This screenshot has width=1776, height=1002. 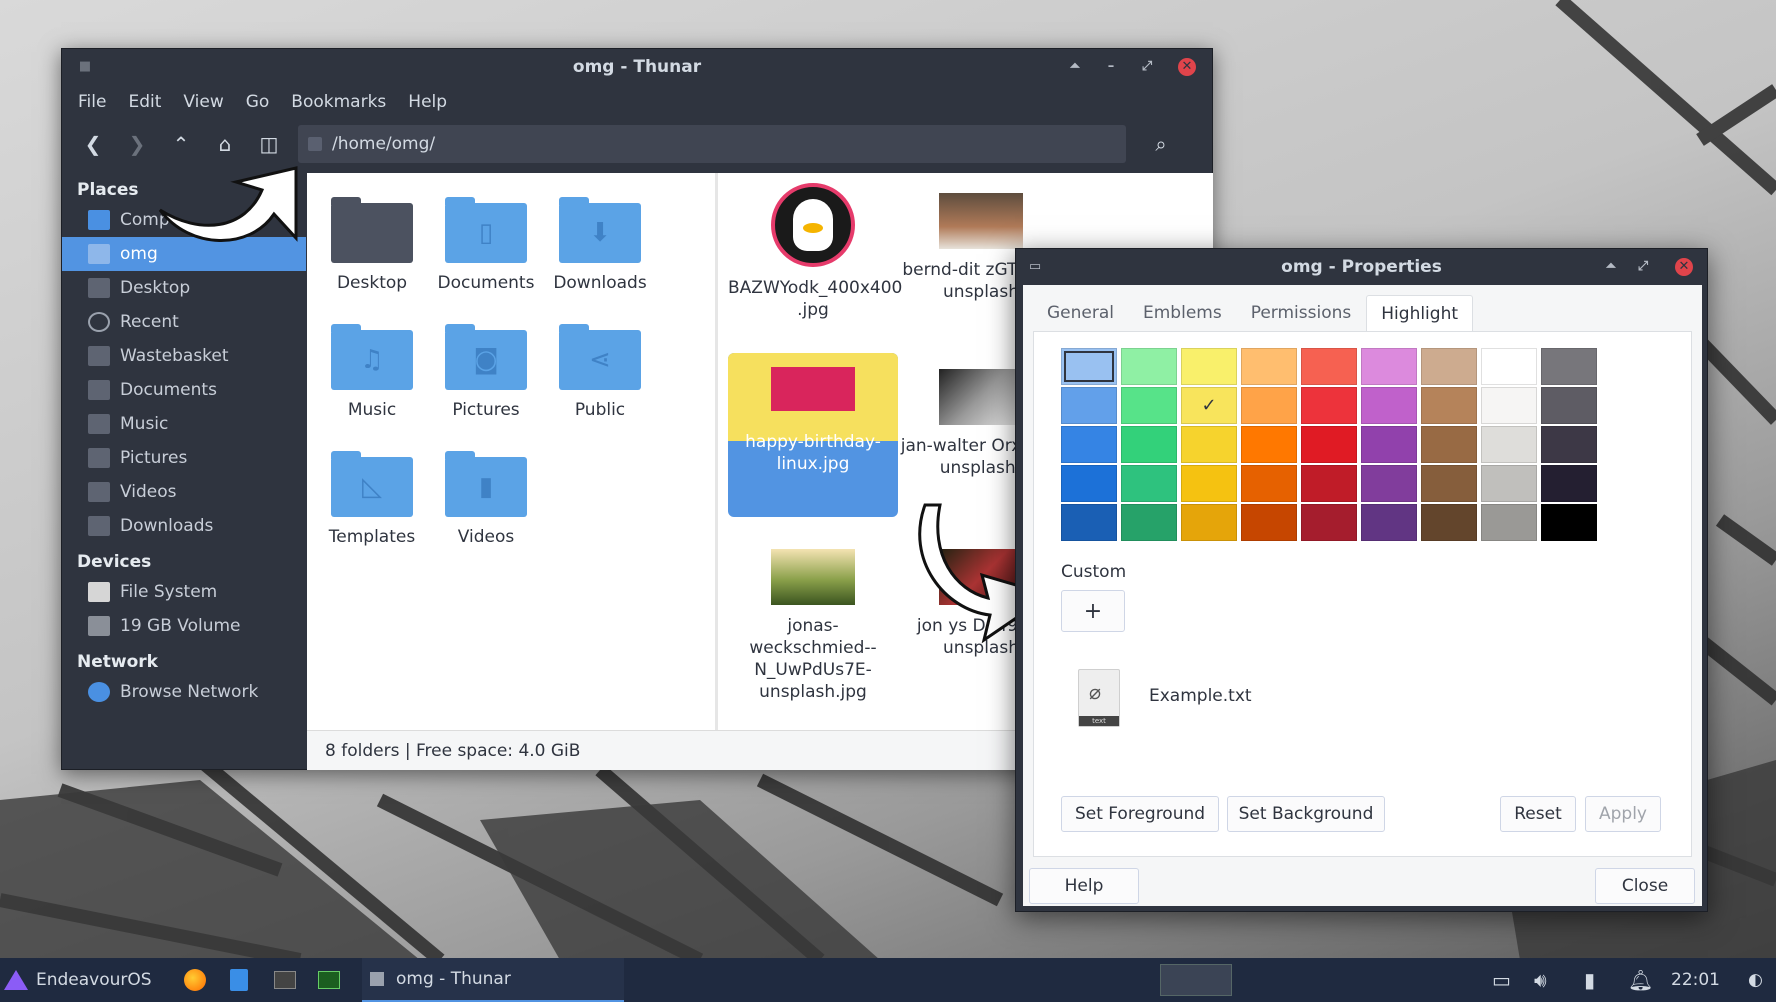 I want to click on menu-help: Help, so click(x=427, y=102).